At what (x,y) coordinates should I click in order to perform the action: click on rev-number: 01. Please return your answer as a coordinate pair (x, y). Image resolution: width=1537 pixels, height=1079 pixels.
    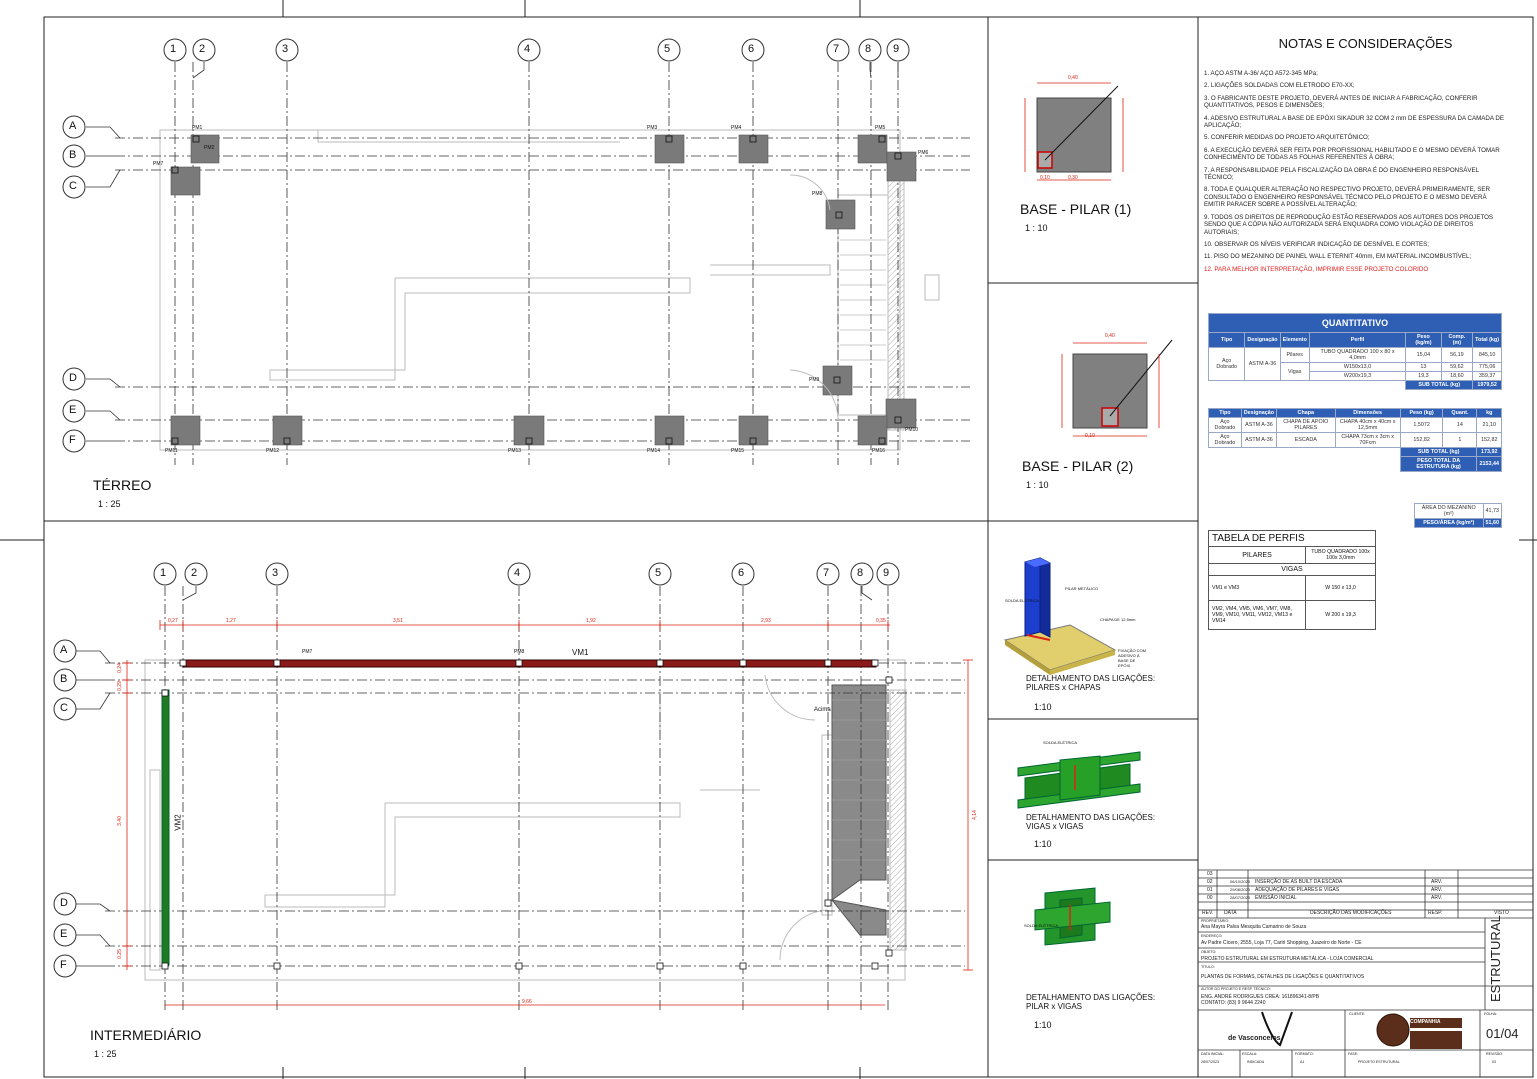
    Looking at the image, I should click on (1210, 890).